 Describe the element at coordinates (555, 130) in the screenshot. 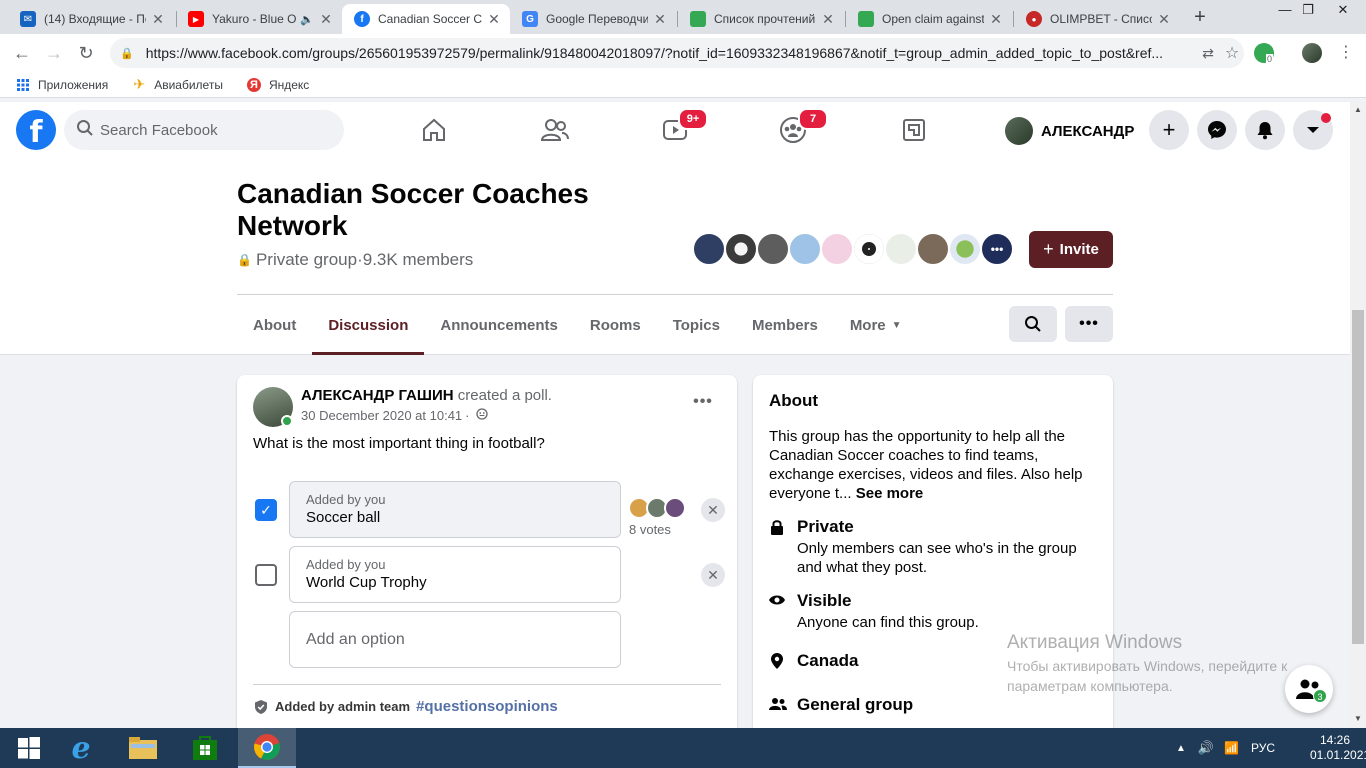

I see `friends-icon` at that location.